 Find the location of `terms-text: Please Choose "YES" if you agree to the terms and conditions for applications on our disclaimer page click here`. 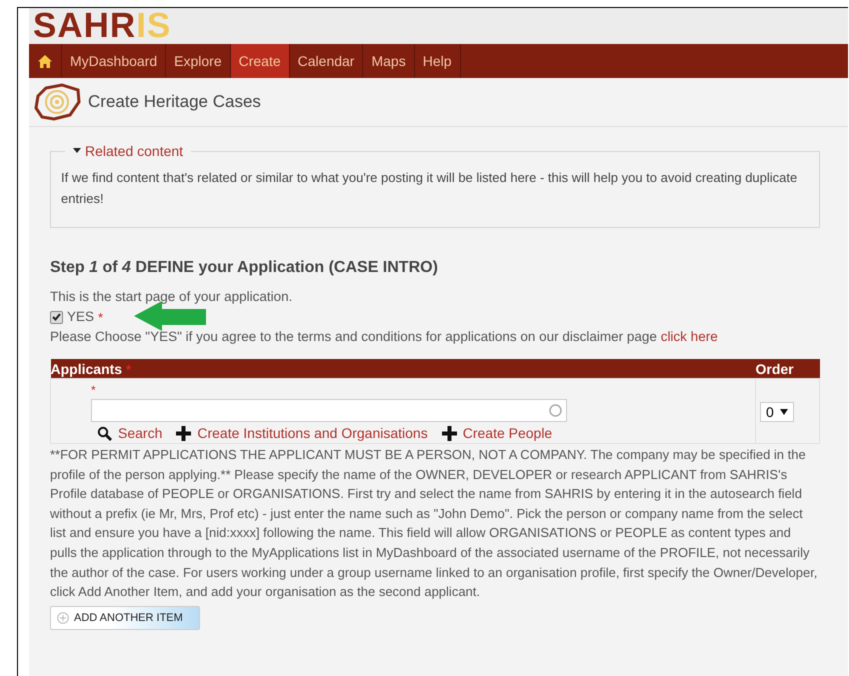

terms-text: Please Choose "YES" if you agree to the terms and conditions for applications on our disclaimer page click here is located at coordinates (384, 337).